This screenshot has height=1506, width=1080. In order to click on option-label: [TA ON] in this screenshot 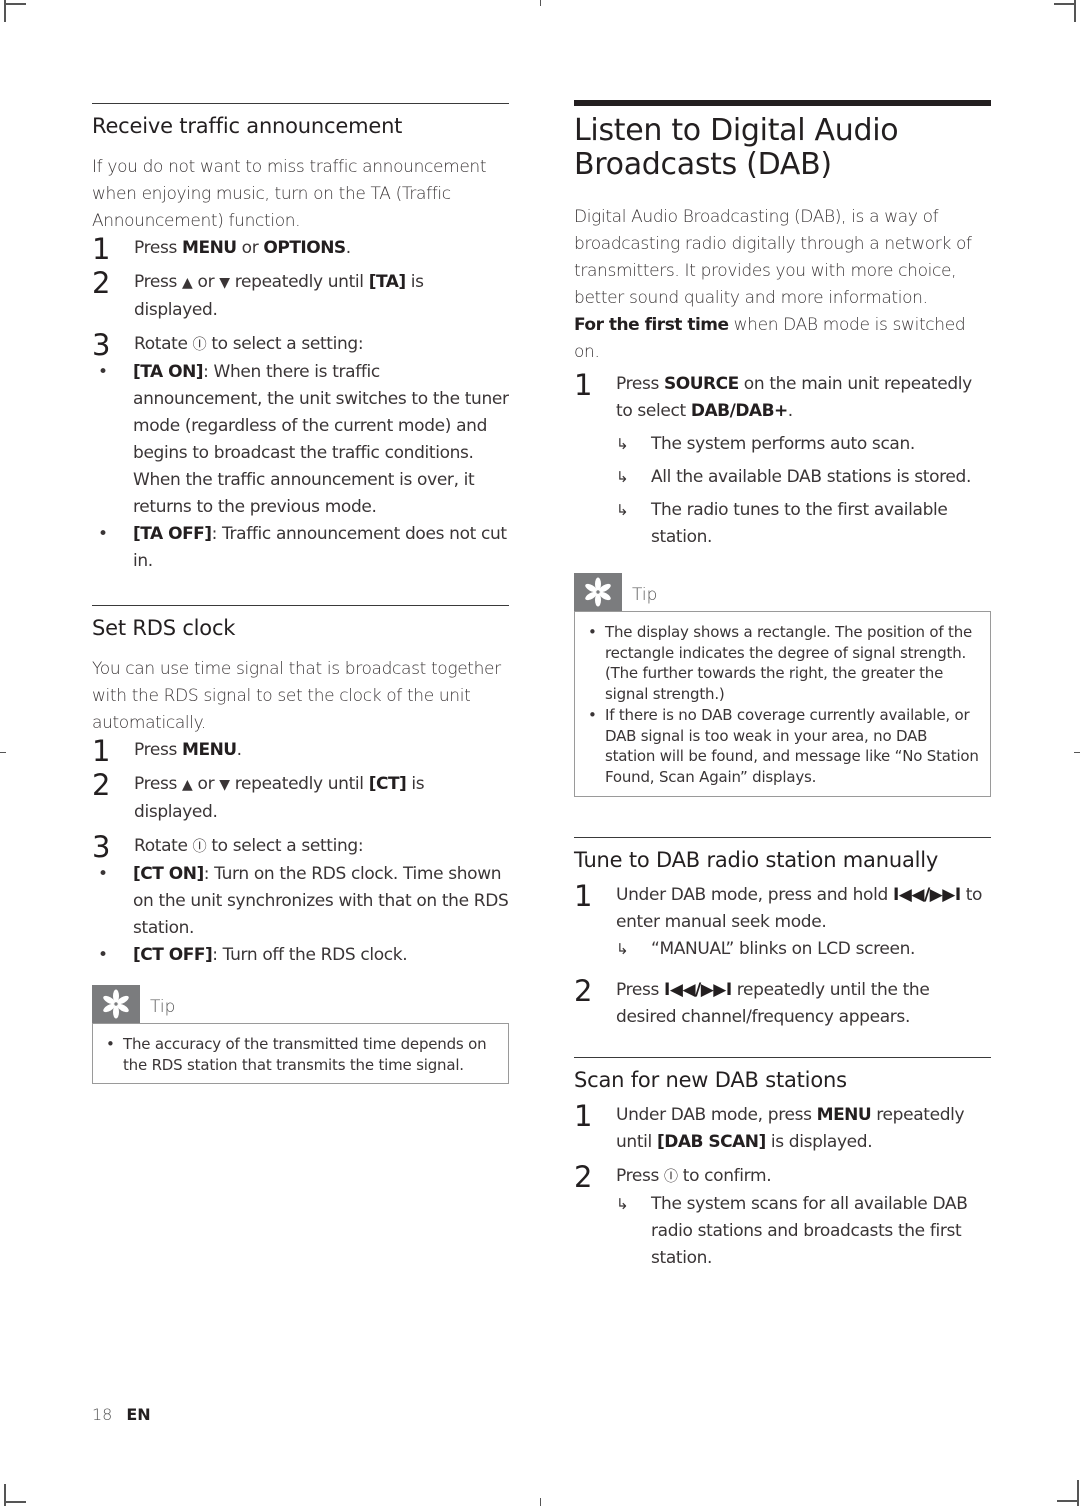, I will do `click(168, 372)`.